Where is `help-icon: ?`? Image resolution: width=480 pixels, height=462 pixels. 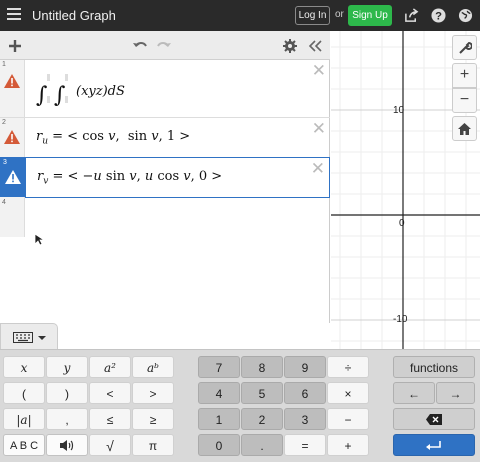
help-icon: ? is located at coordinates (438, 15).